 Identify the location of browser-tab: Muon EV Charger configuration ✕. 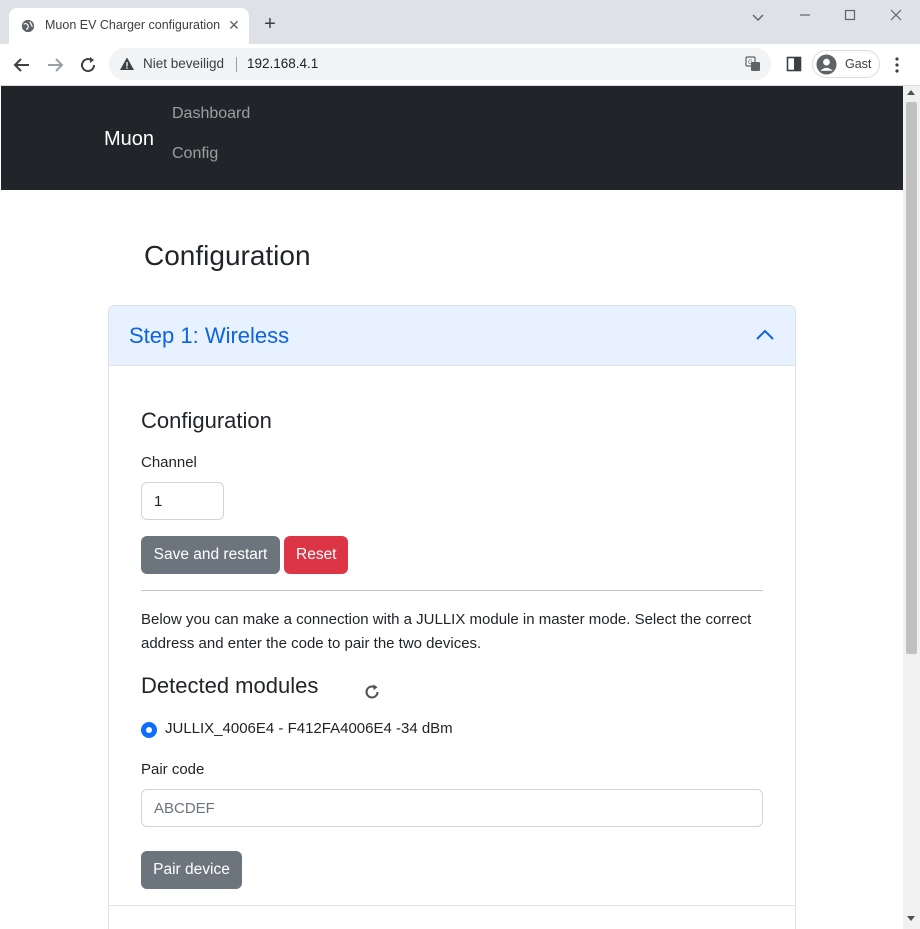
(129, 26).